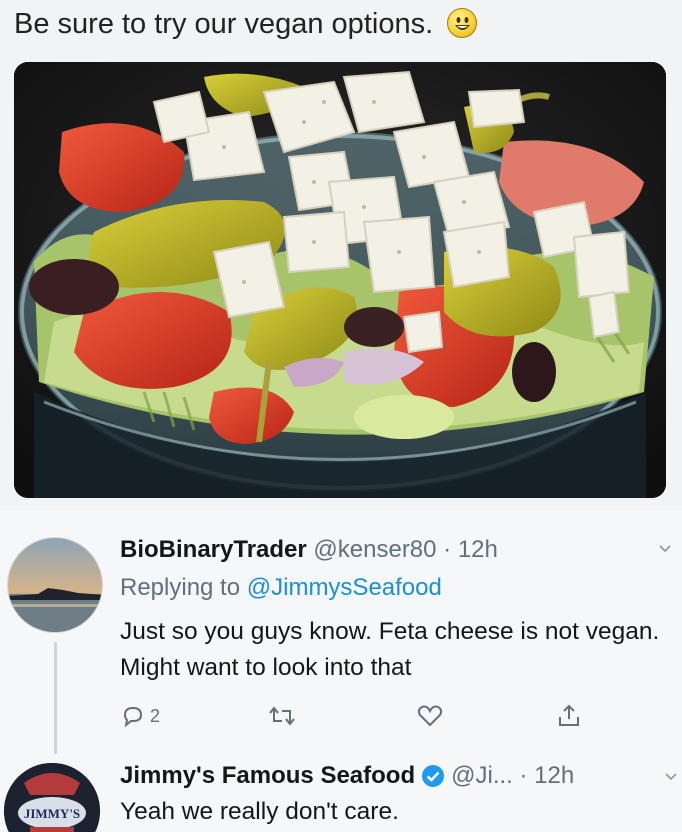 The height and width of the screenshot is (832, 682). What do you see at coordinates (180, 587) in the screenshot?
I see `replying-prefix: Replying to` at bounding box center [180, 587].